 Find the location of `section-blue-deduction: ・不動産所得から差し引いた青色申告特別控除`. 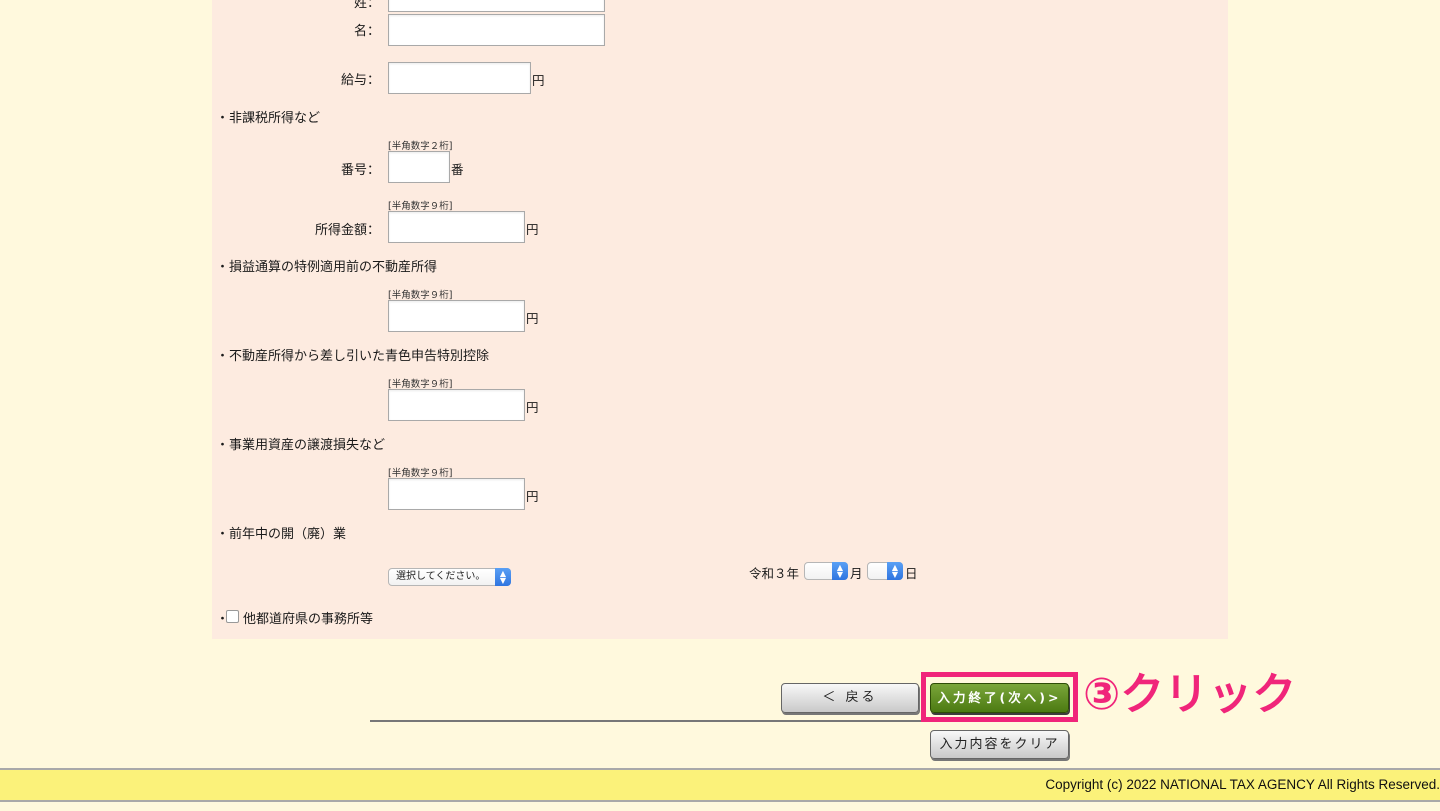

section-blue-deduction: ・不動産所得から差し引いた青色申告特別控除 is located at coordinates (353, 356).